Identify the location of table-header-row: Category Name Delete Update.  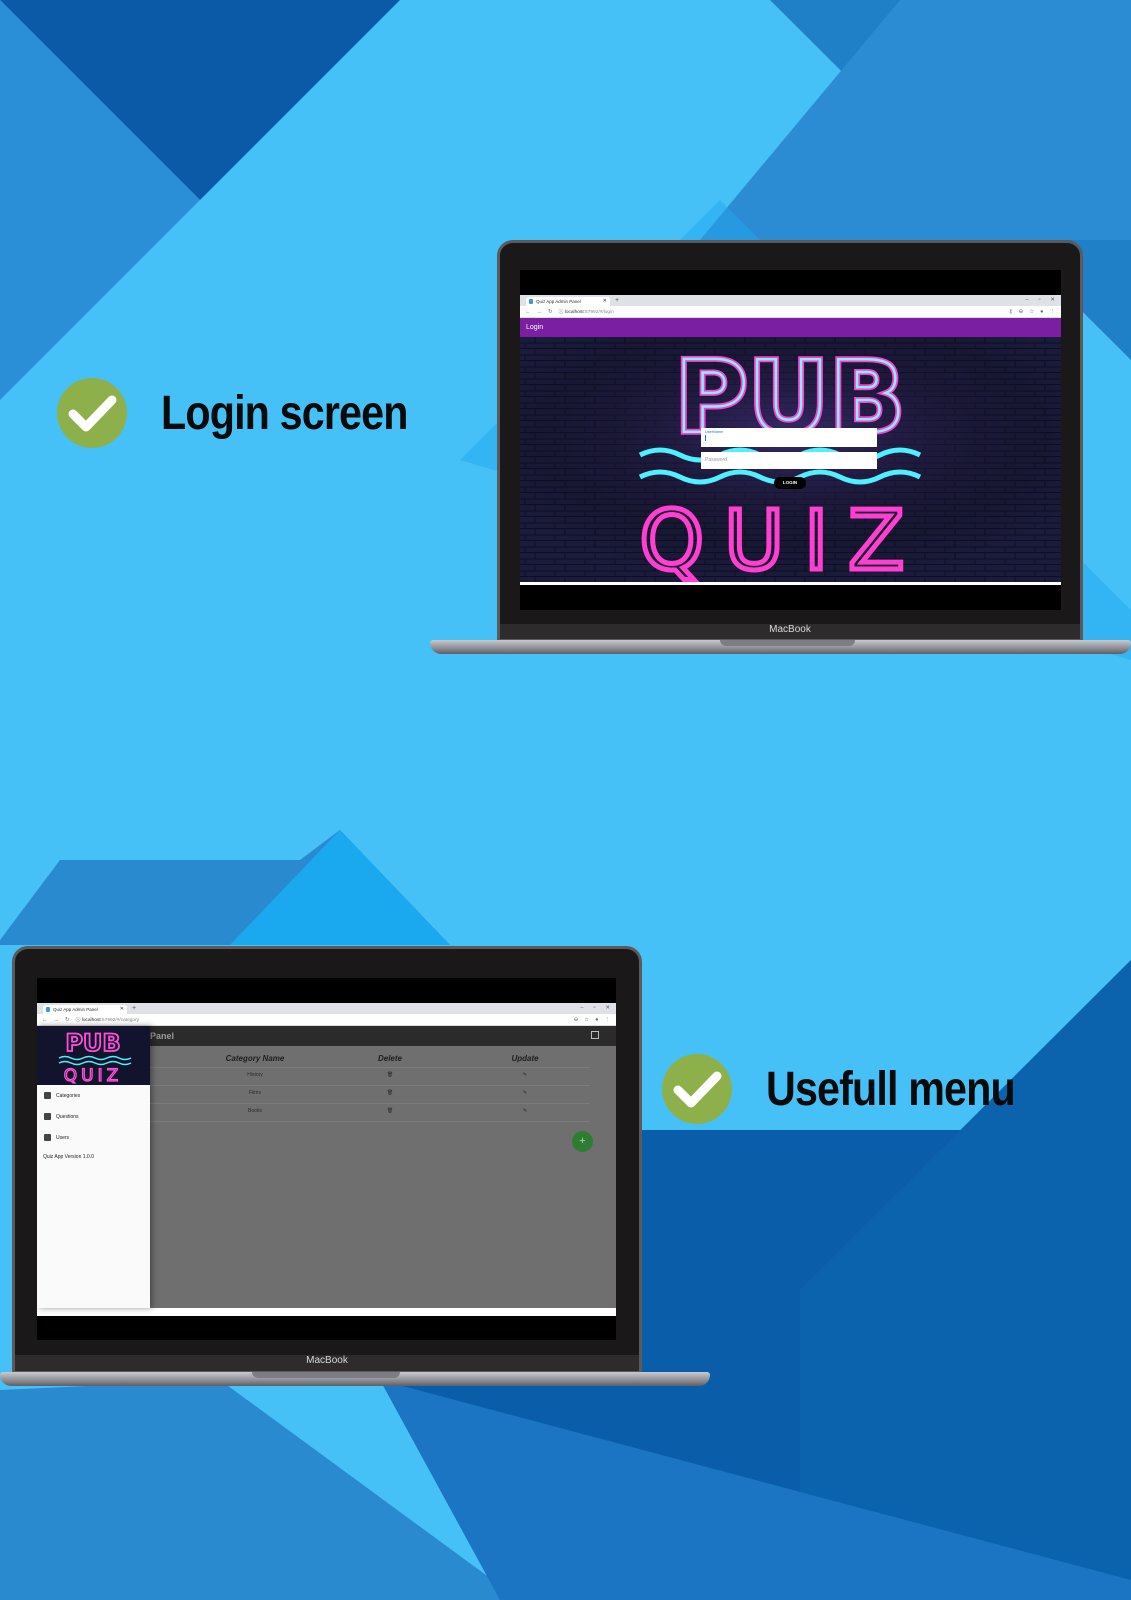
(370, 1059).